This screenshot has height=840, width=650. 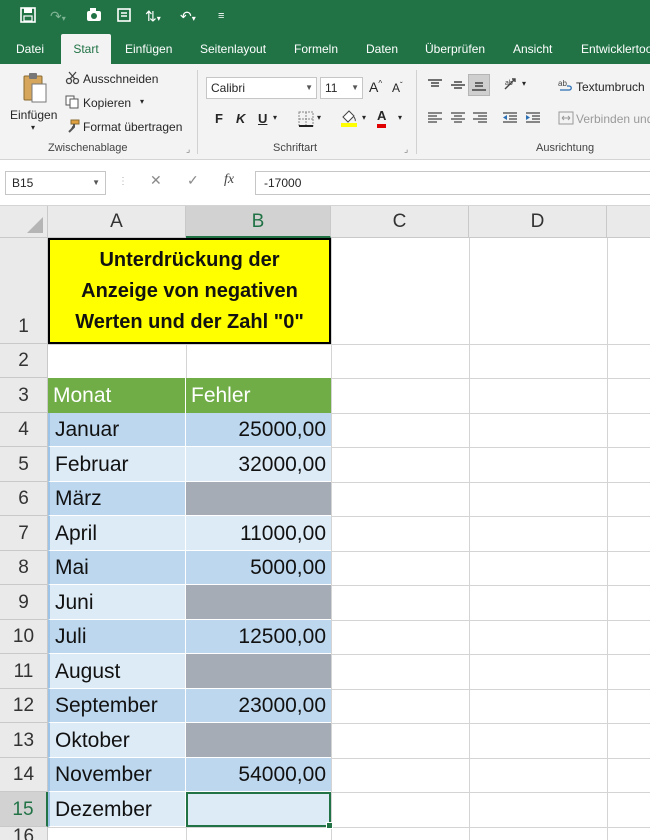 I want to click on month-cell: Februar, so click(x=117, y=464).